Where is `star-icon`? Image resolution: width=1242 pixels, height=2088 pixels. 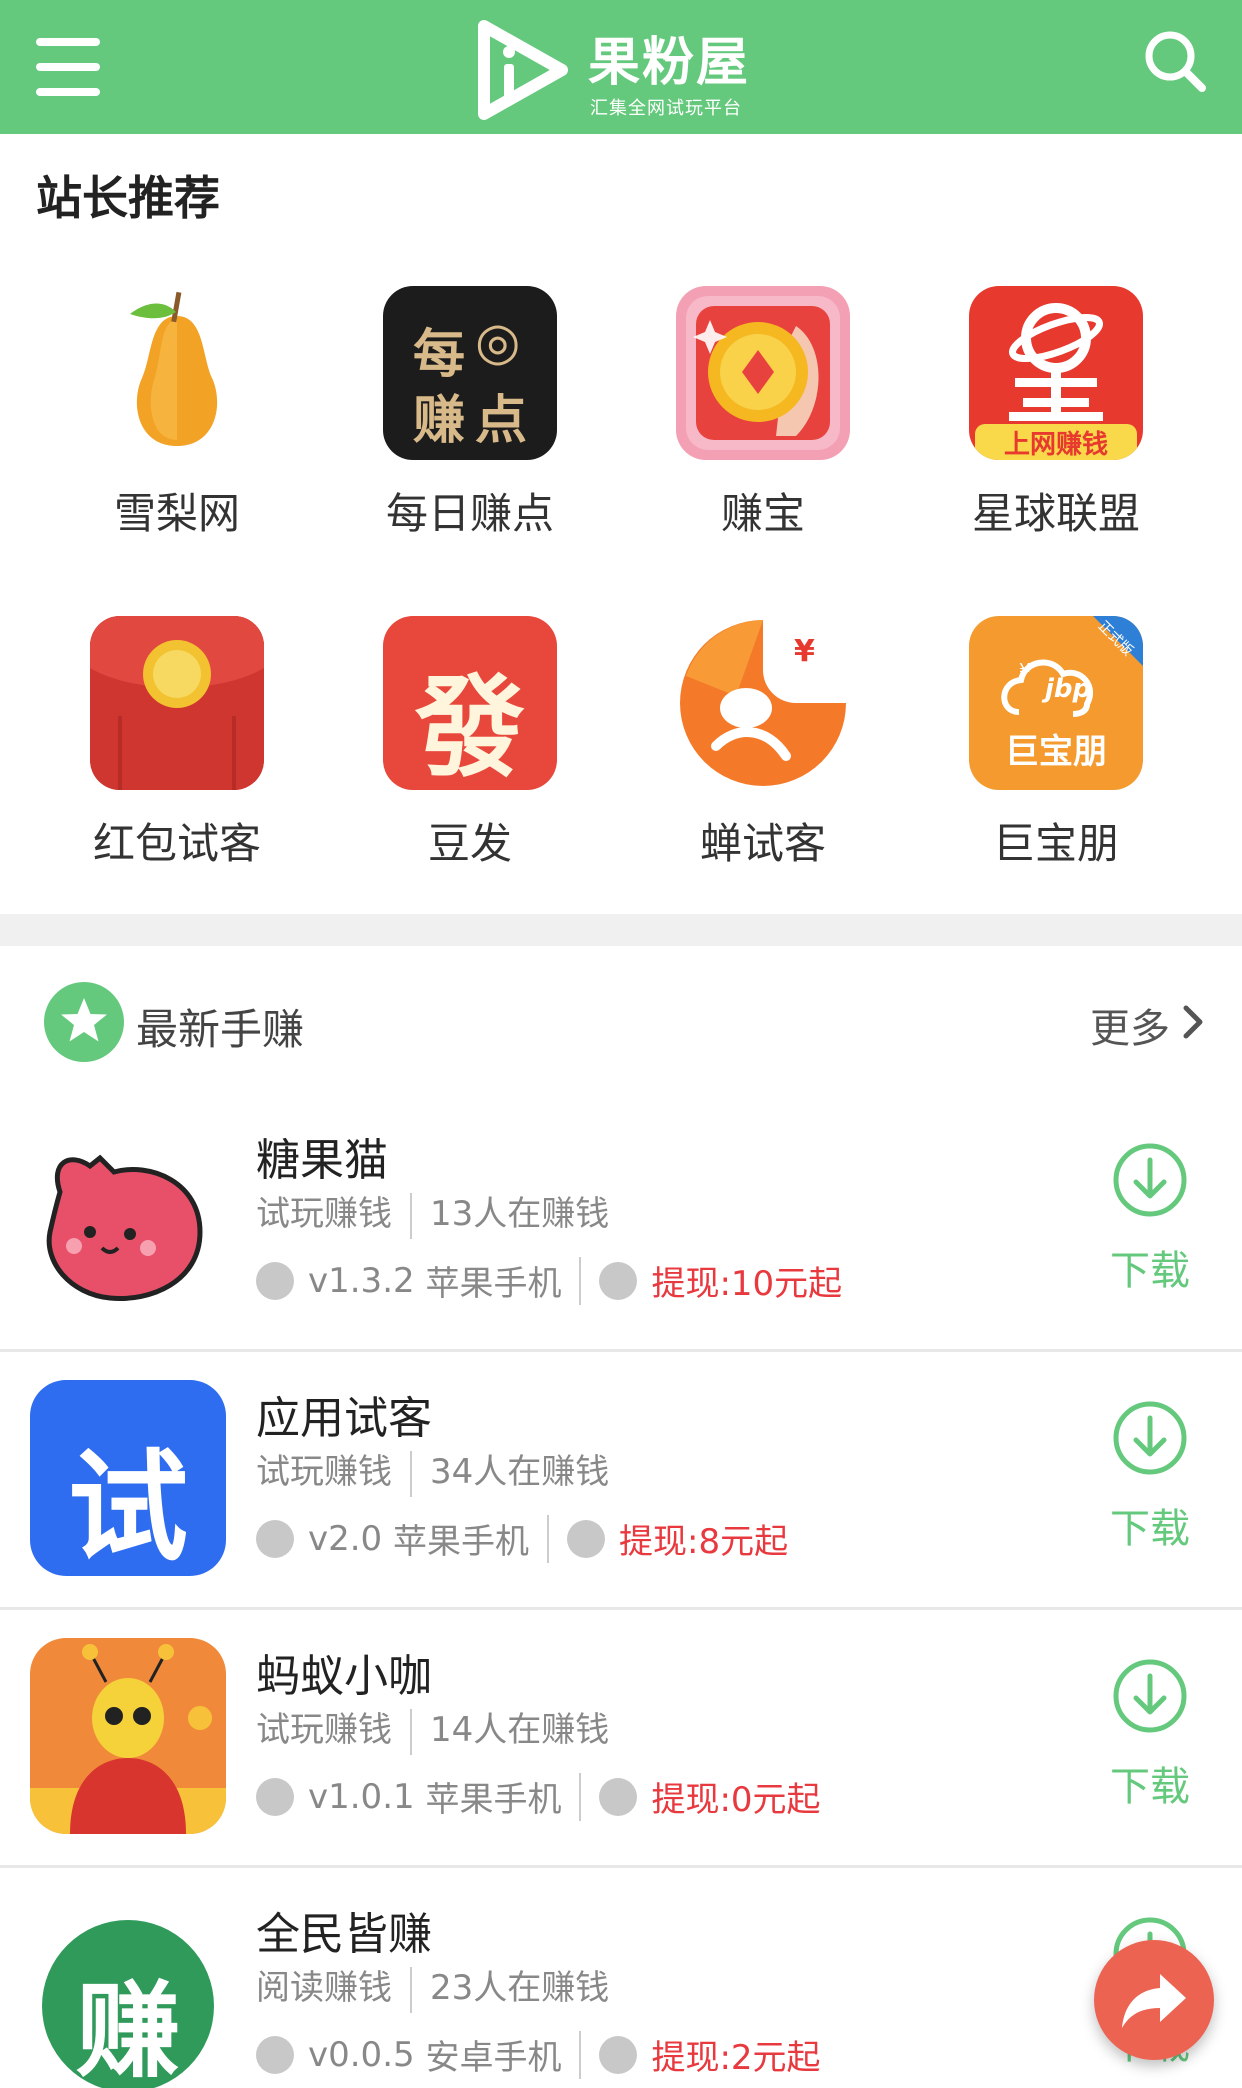
star-icon is located at coordinates (84, 1022).